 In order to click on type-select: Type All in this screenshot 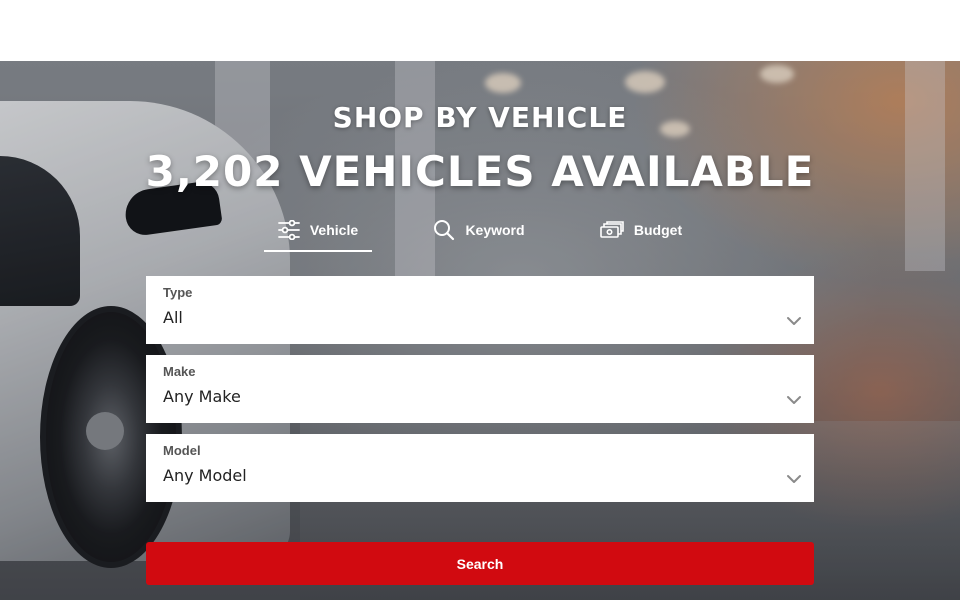, I will do `click(480, 310)`.